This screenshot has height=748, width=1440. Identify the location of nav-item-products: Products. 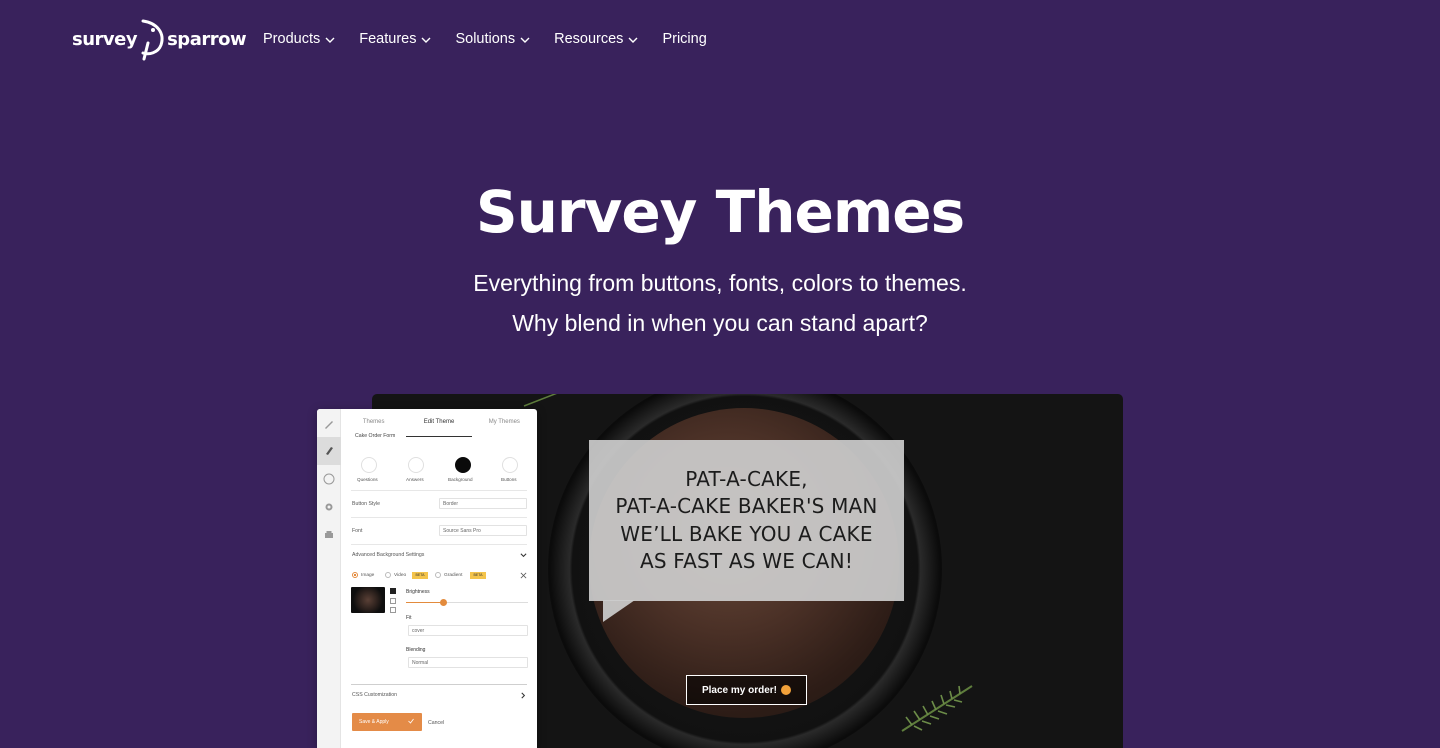
(299, 39).